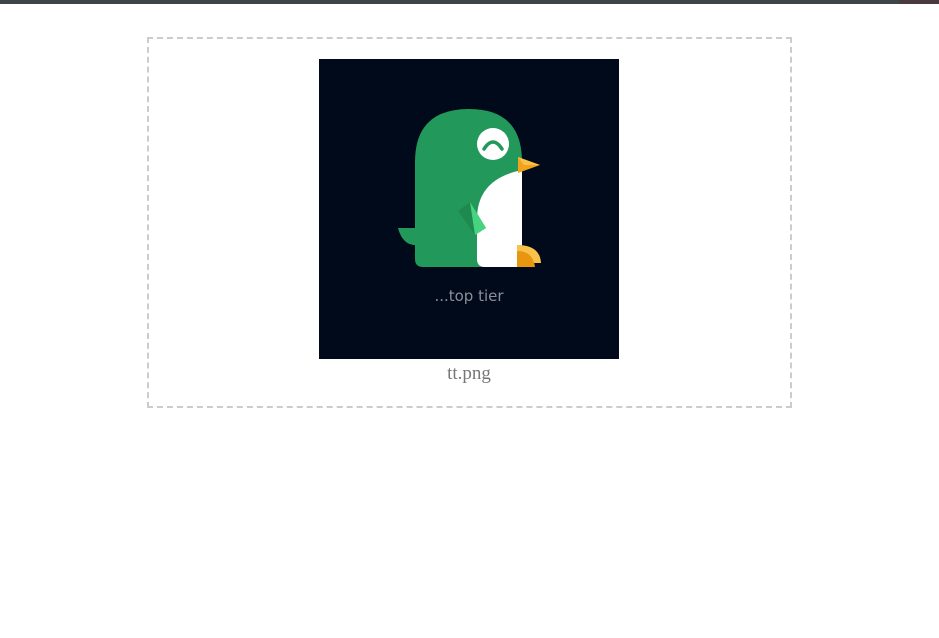  What do you see at coordinates (469, 296) in the screenshot?
I see `preview-caption: ...top tier` at bounding box center [469, 296].